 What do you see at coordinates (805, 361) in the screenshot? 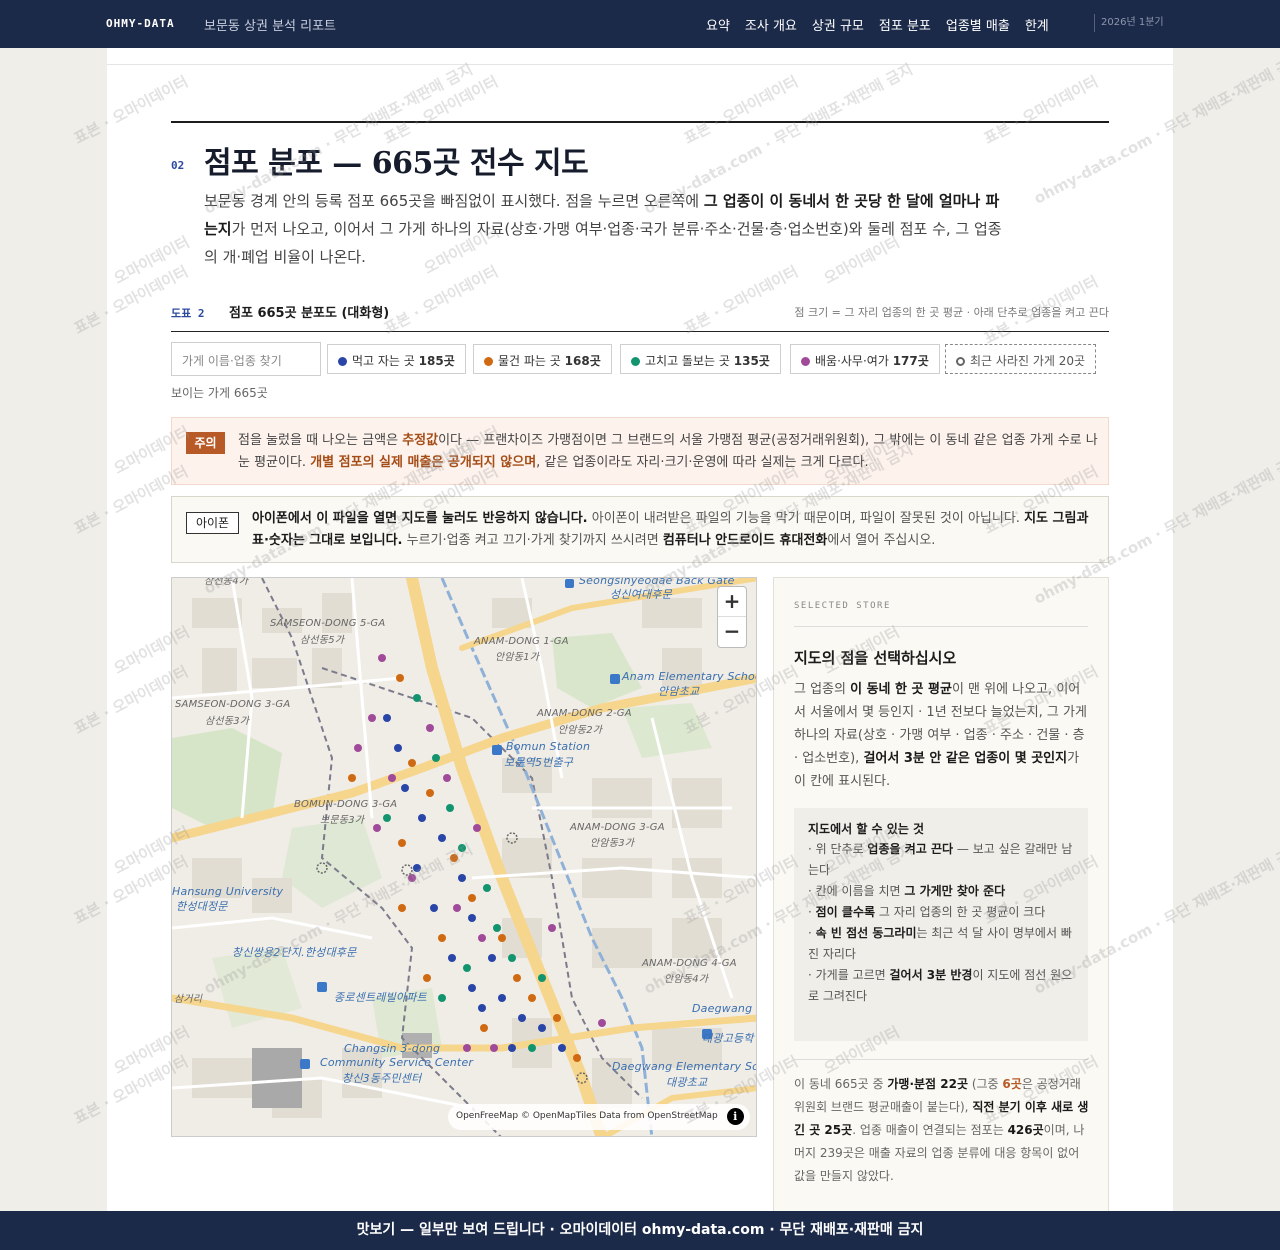
I see `education-dot-icon` at bounding box center [805, 361].